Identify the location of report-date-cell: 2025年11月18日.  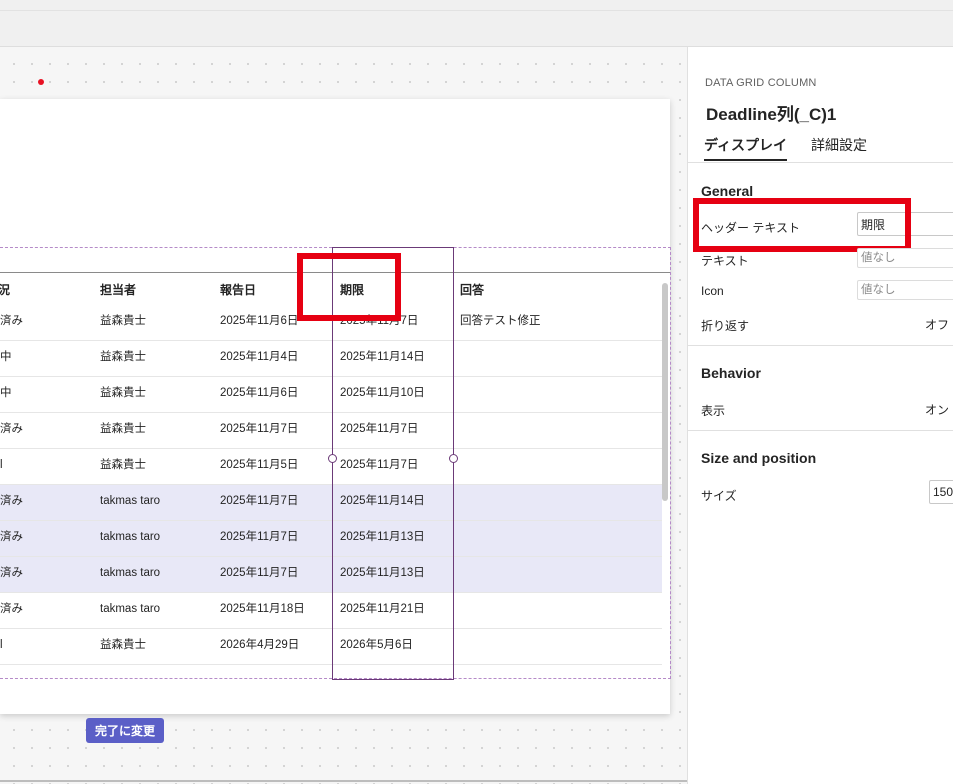
(262, 609).